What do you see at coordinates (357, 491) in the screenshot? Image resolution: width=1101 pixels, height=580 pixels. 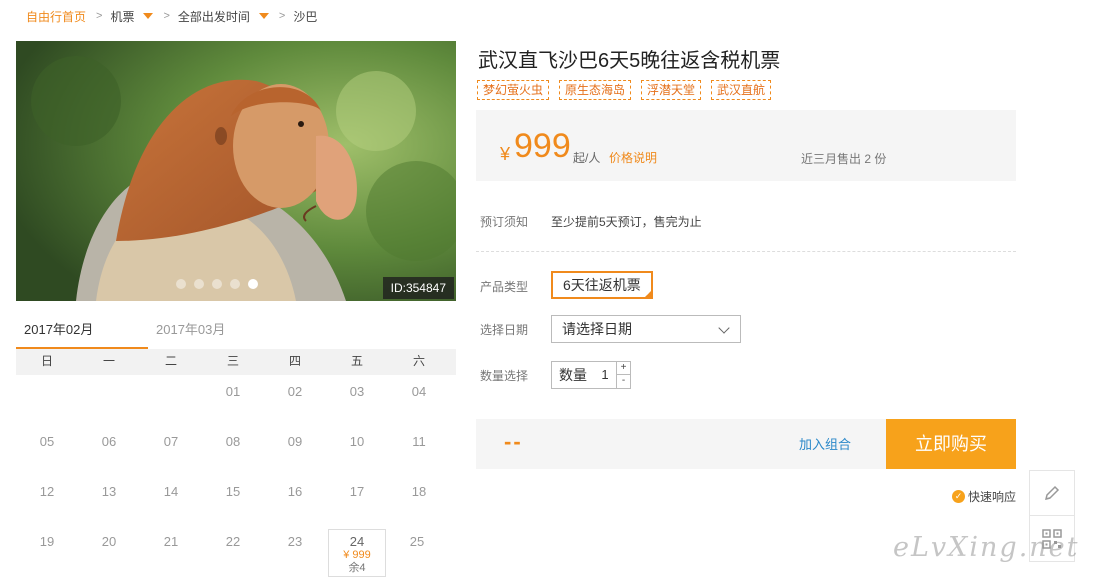 I see `calendar-day: 17` at bounding box center [357, 491].